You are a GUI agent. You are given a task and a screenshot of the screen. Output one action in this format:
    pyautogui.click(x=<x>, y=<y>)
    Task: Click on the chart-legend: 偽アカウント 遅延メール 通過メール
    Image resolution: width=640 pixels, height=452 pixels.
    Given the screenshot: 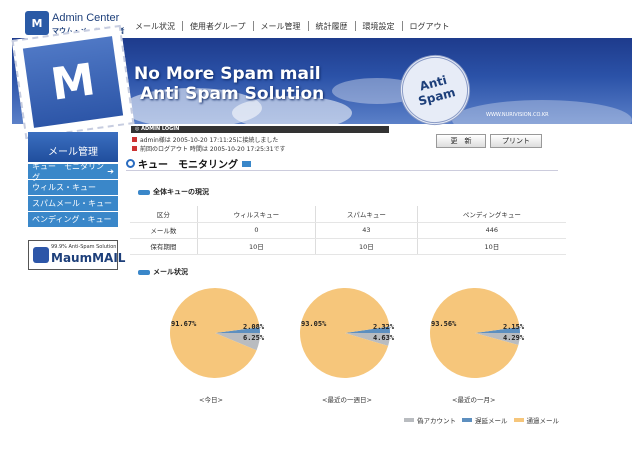 What is the action you would take?
    pyautogui.click(x=478, y=420)
    